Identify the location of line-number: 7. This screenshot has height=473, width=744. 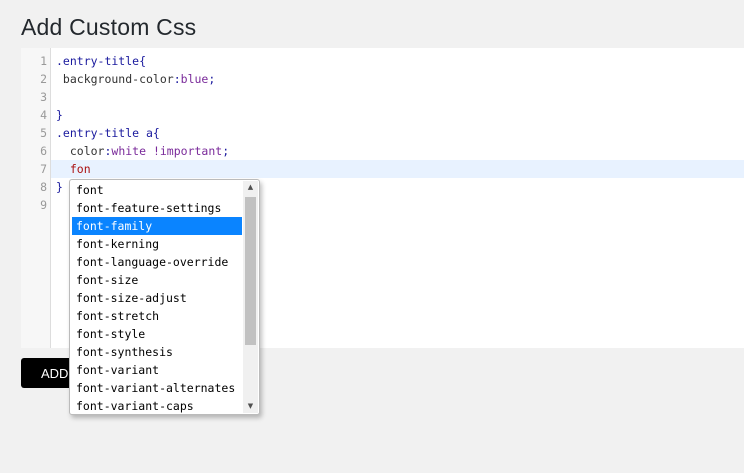
(43, 169).